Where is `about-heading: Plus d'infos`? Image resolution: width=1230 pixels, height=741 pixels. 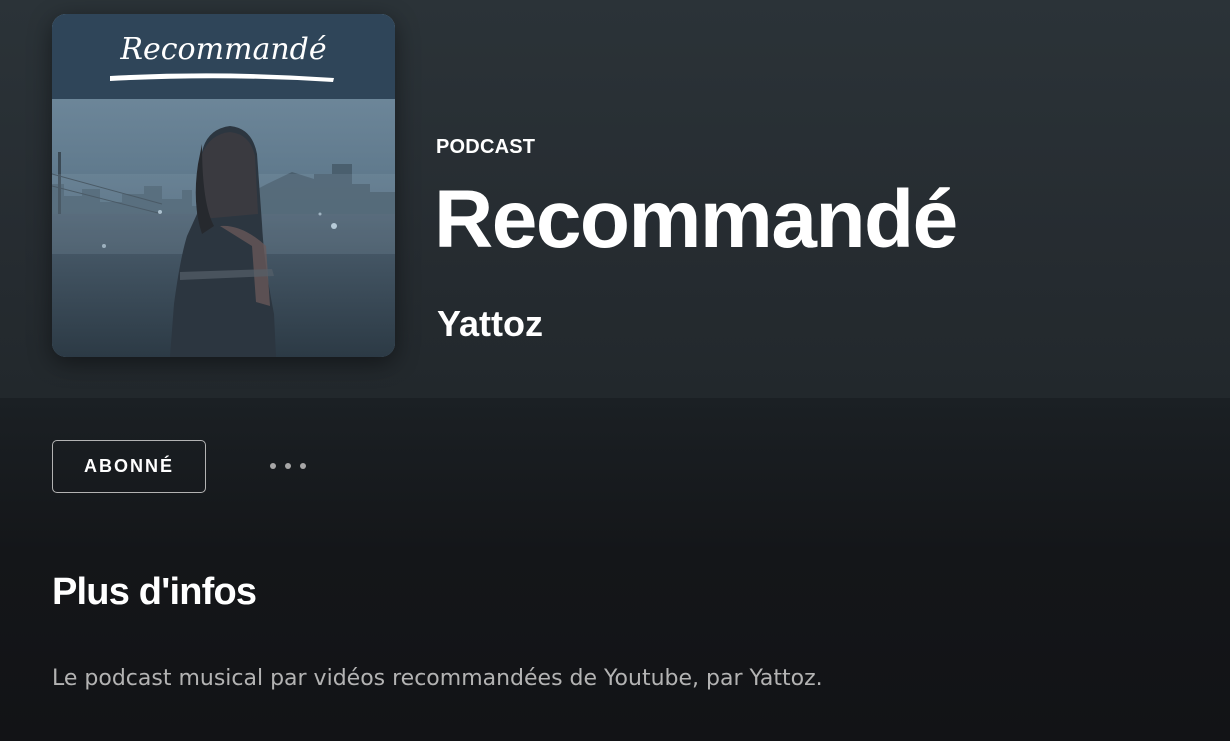
about-heading: Plus d'infos is located at coordinates (154, 592).